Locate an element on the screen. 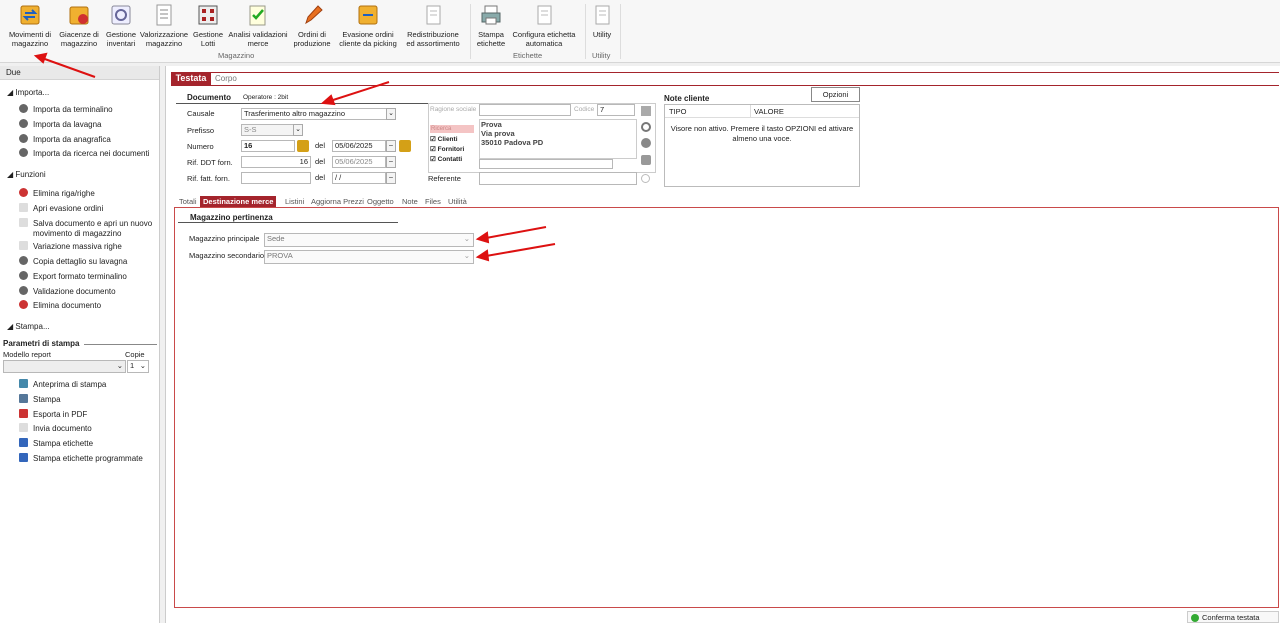 The image size is (1280, 623). check-clienti: ☑ Clienti is located at coordinates (444, 140).